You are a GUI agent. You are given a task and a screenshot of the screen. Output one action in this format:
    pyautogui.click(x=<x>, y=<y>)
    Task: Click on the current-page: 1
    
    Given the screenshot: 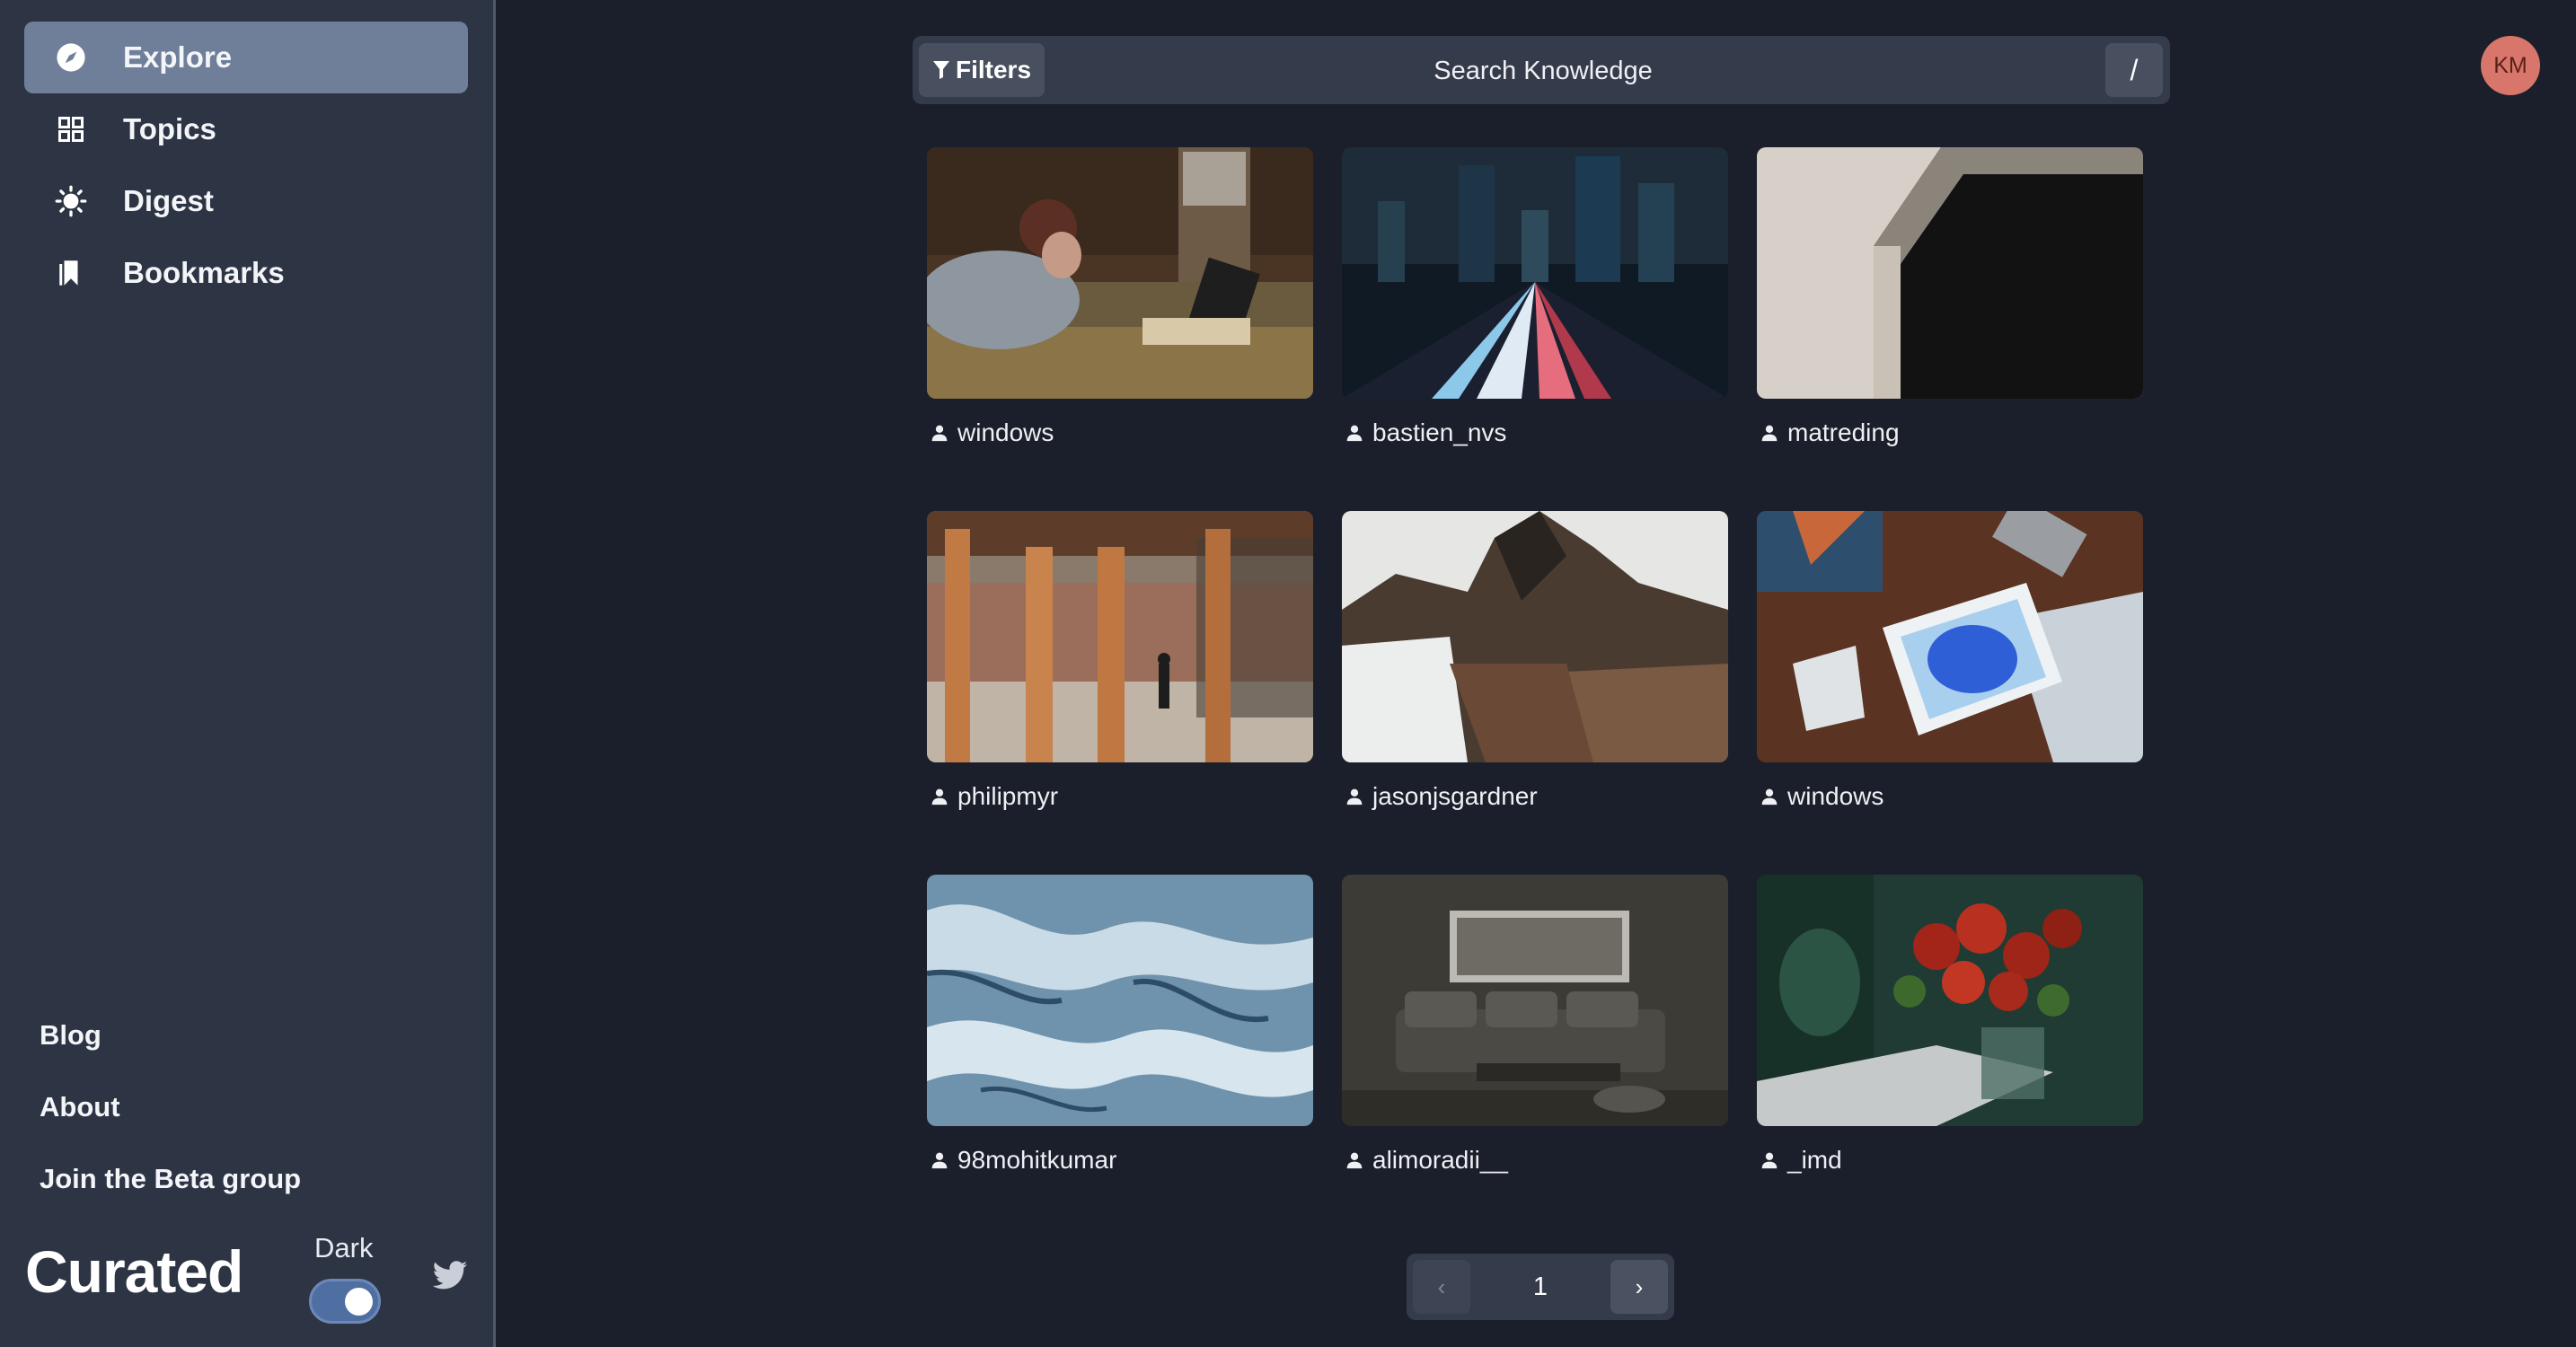 What is the action you would take?
    pyautogui.click(x=1540, y=1286)
    